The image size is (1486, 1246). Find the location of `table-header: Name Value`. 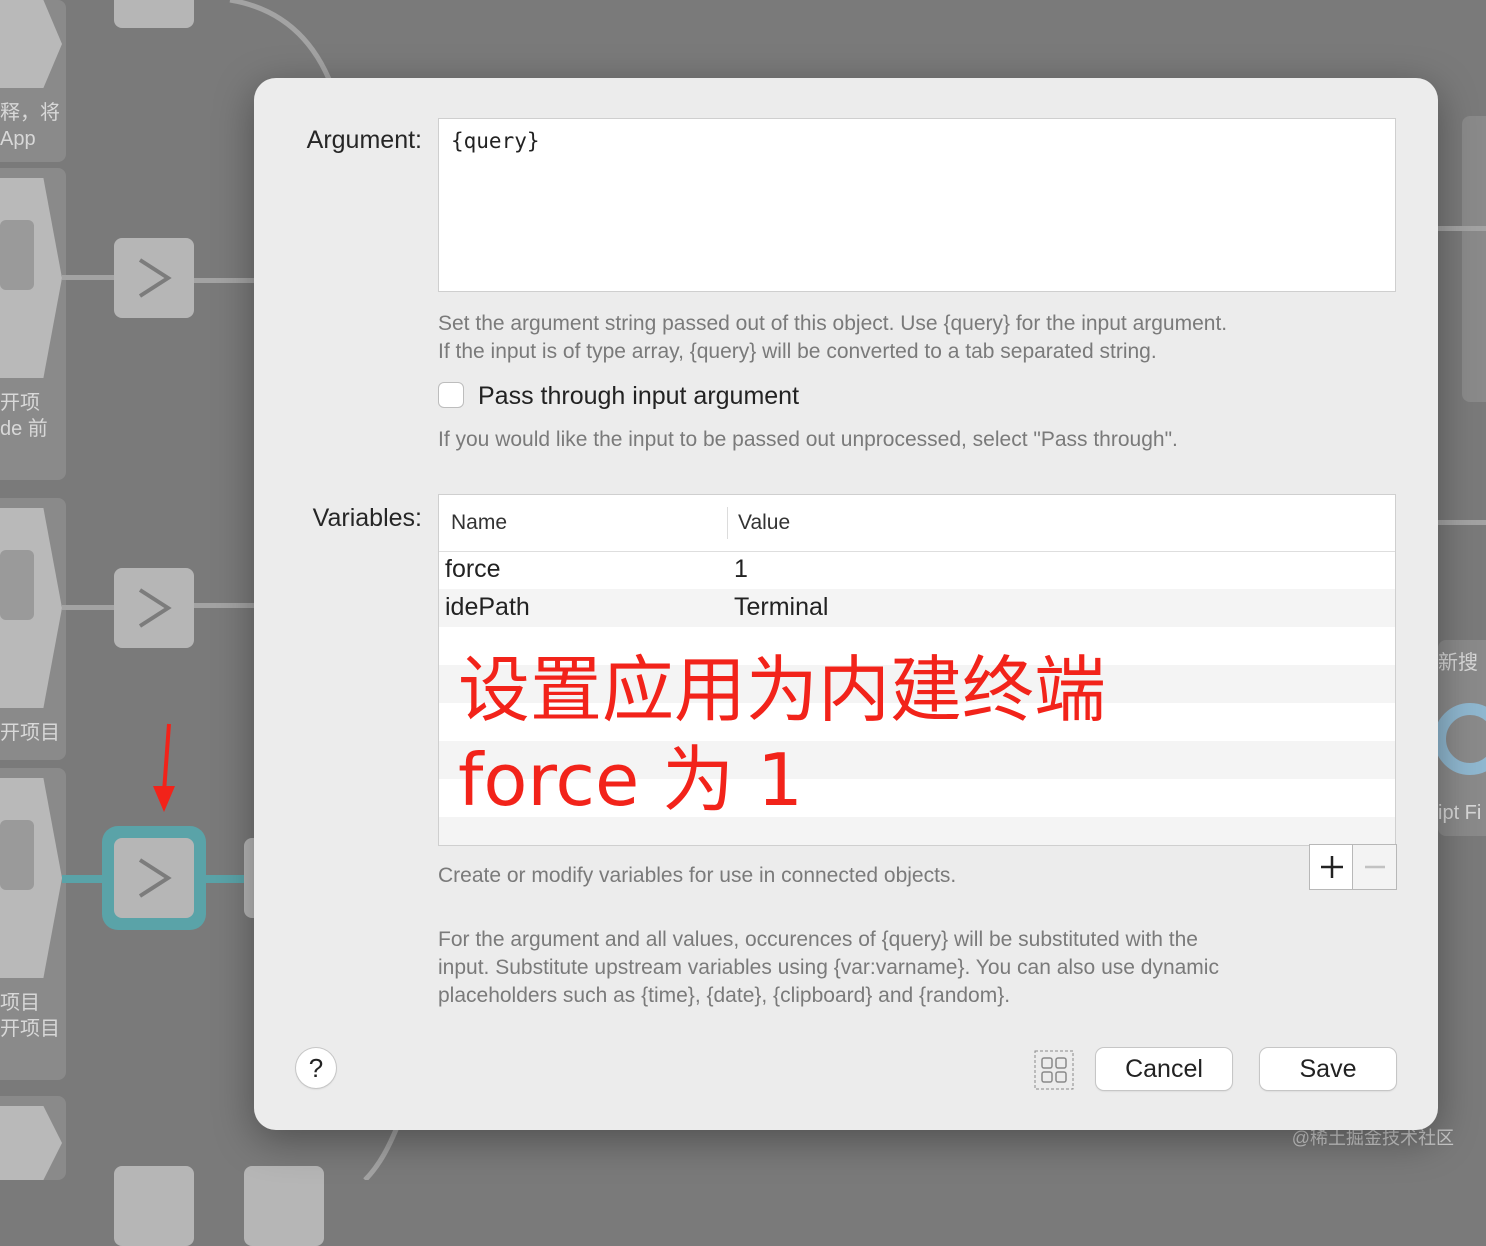

table-header: Name Value is located at coordinates (917, 523).